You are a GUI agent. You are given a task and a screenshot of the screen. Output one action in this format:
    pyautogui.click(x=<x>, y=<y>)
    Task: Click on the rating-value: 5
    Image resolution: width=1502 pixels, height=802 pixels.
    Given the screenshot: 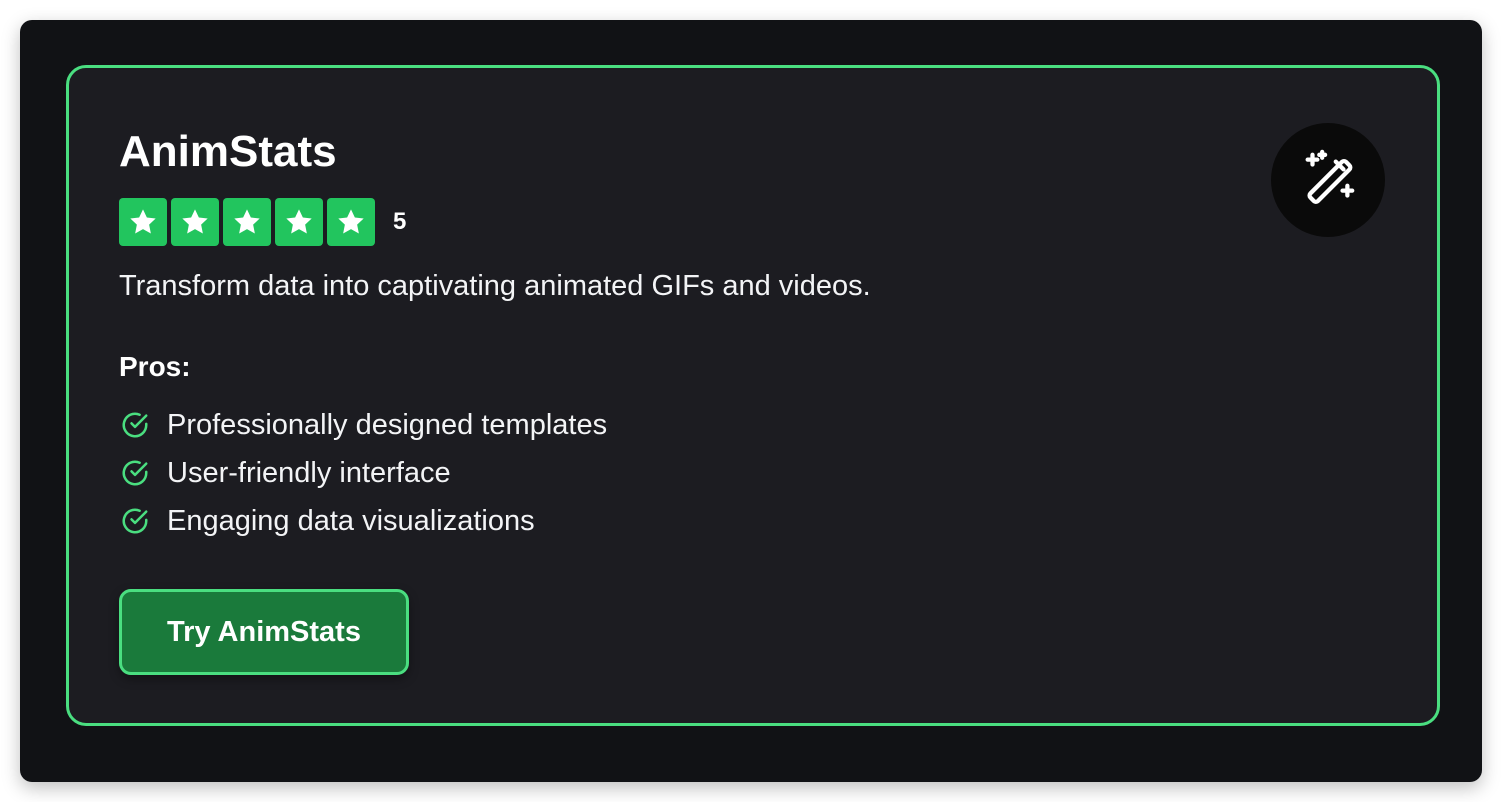 What is the action you would take?
    pyautogui.click(x=400, y=221)
    